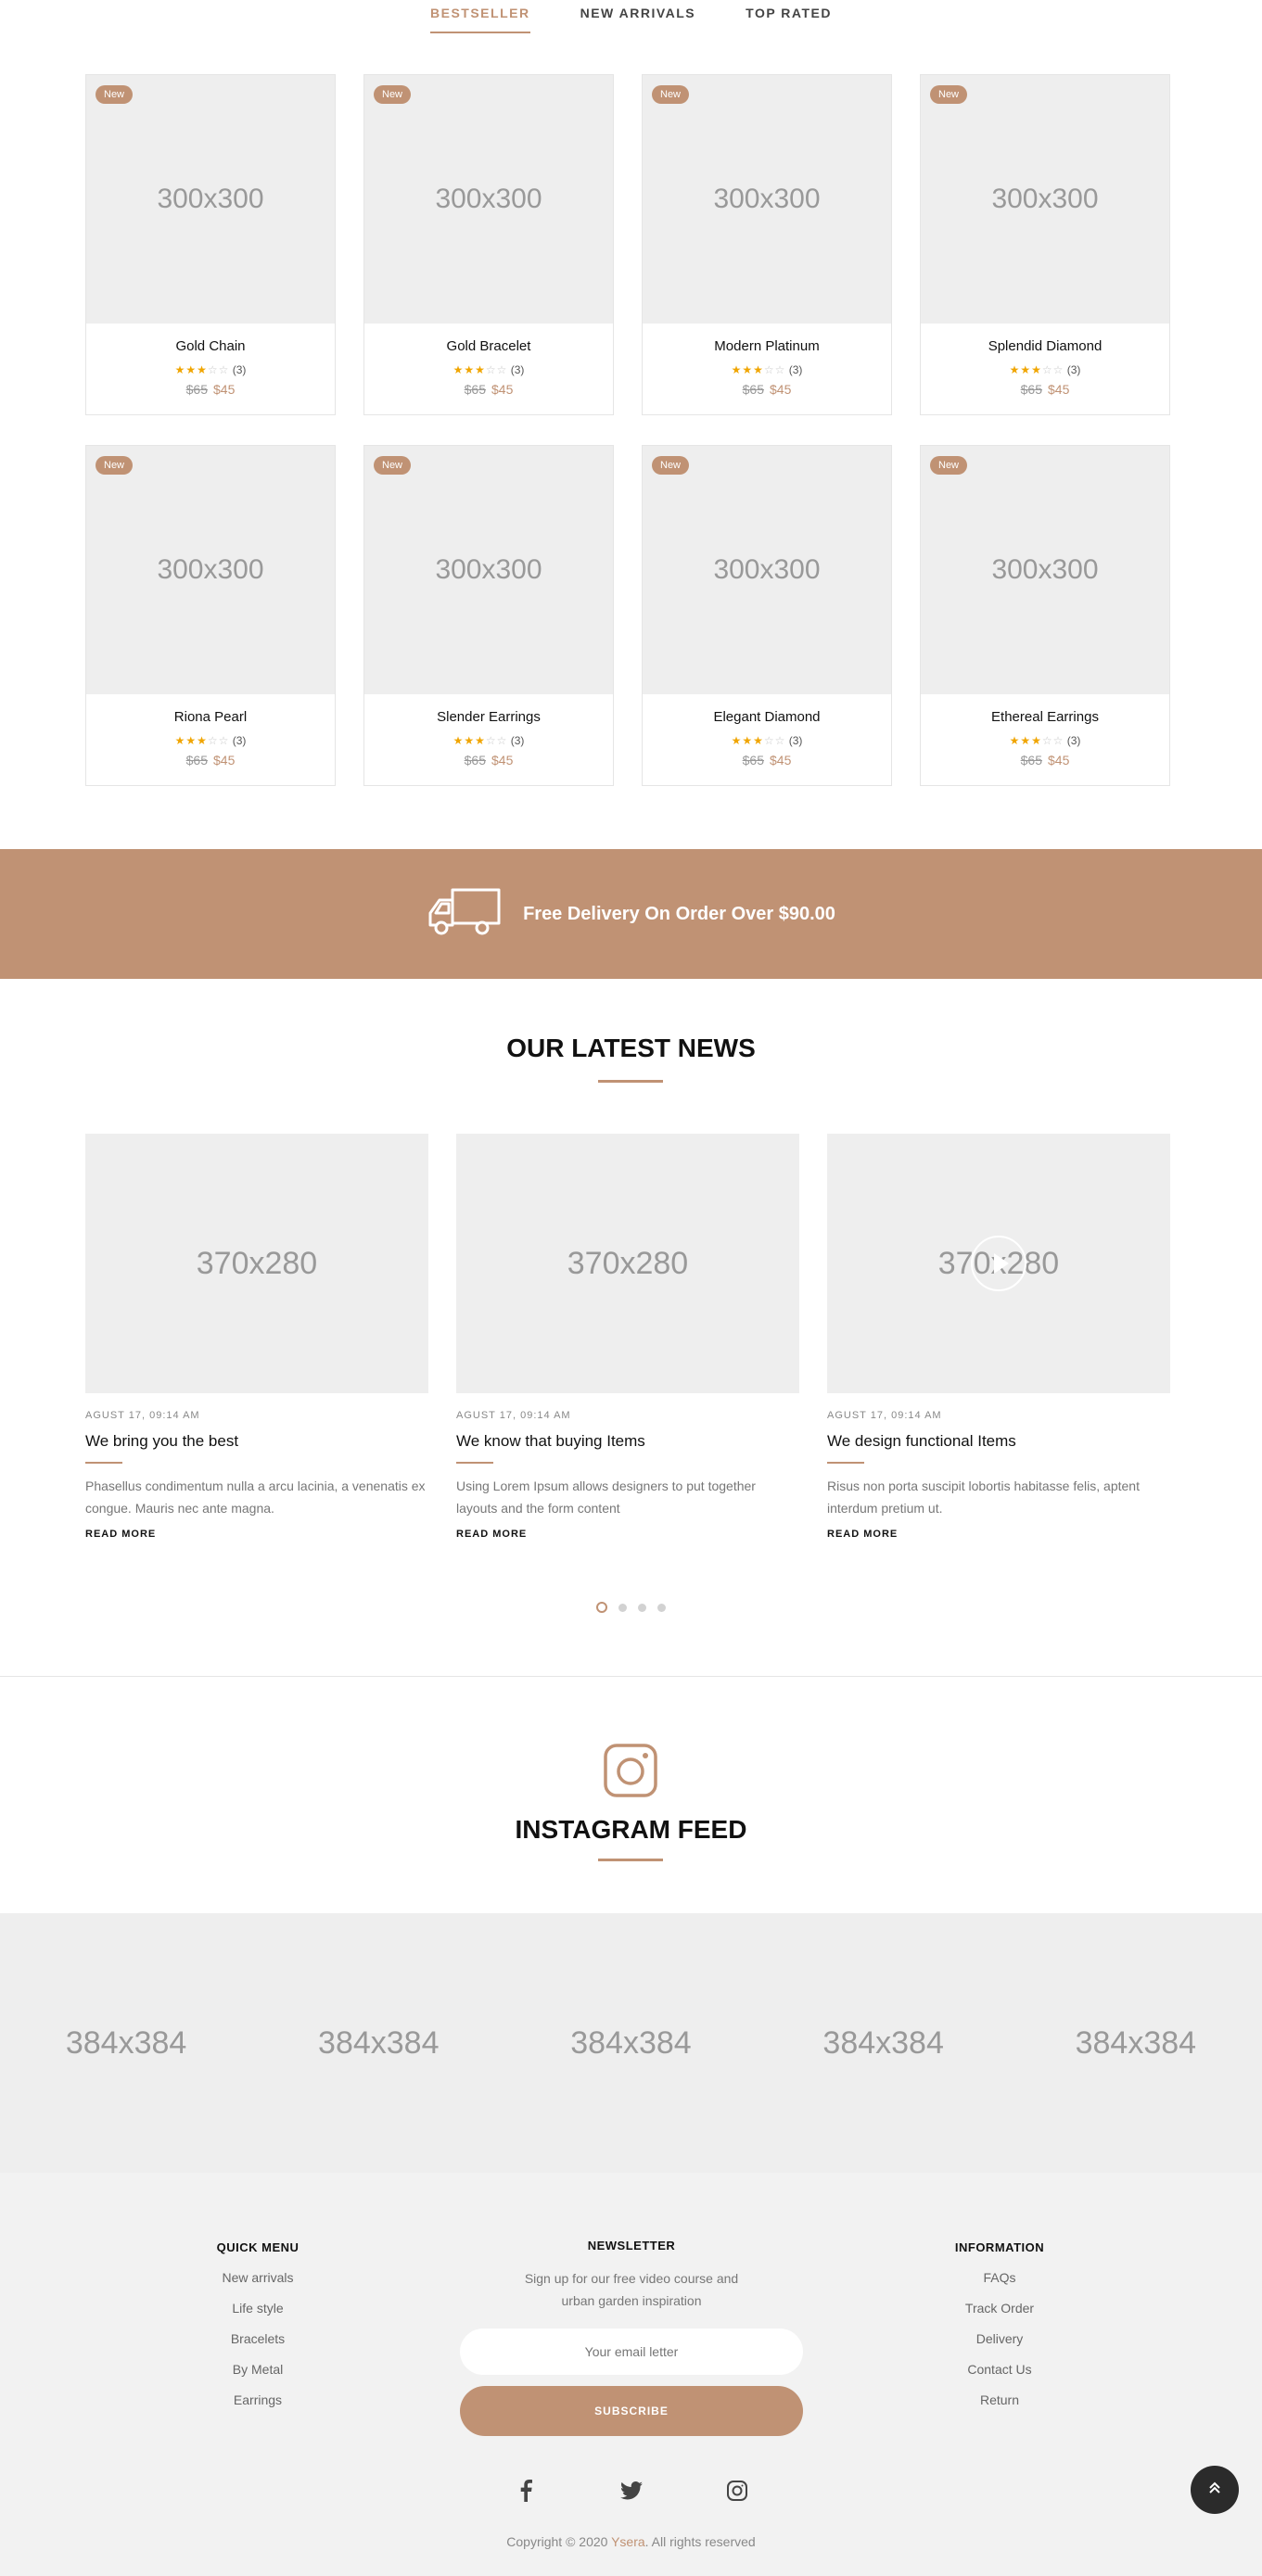 The image size is (1262, 2576). Describe the element at coordinates (1045, 346) in the screenshot. I see `product-name: Splendid Diamond` at that location.